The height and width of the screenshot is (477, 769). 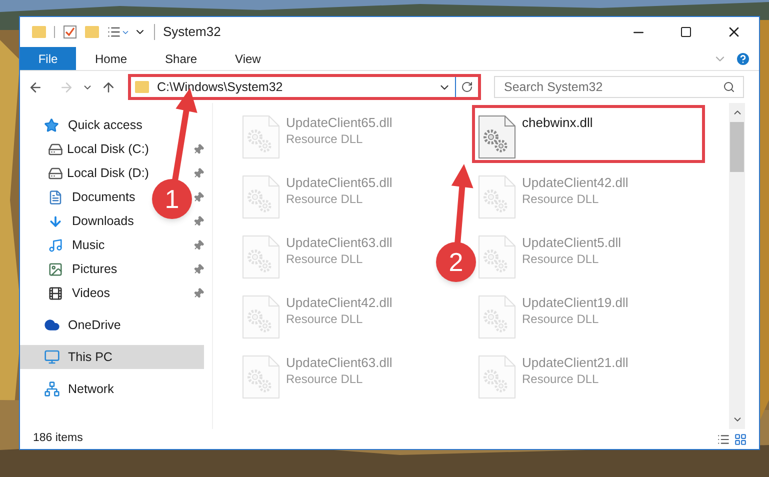 I want to click on star-icon, so click(x=51, y=125).